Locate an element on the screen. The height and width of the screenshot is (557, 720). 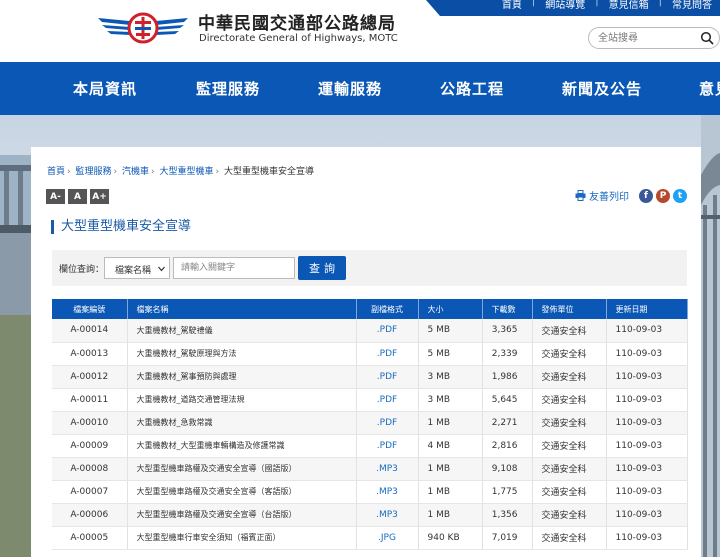
nav-item-news: 新聞及公告 is located at coordinates (602, 88).